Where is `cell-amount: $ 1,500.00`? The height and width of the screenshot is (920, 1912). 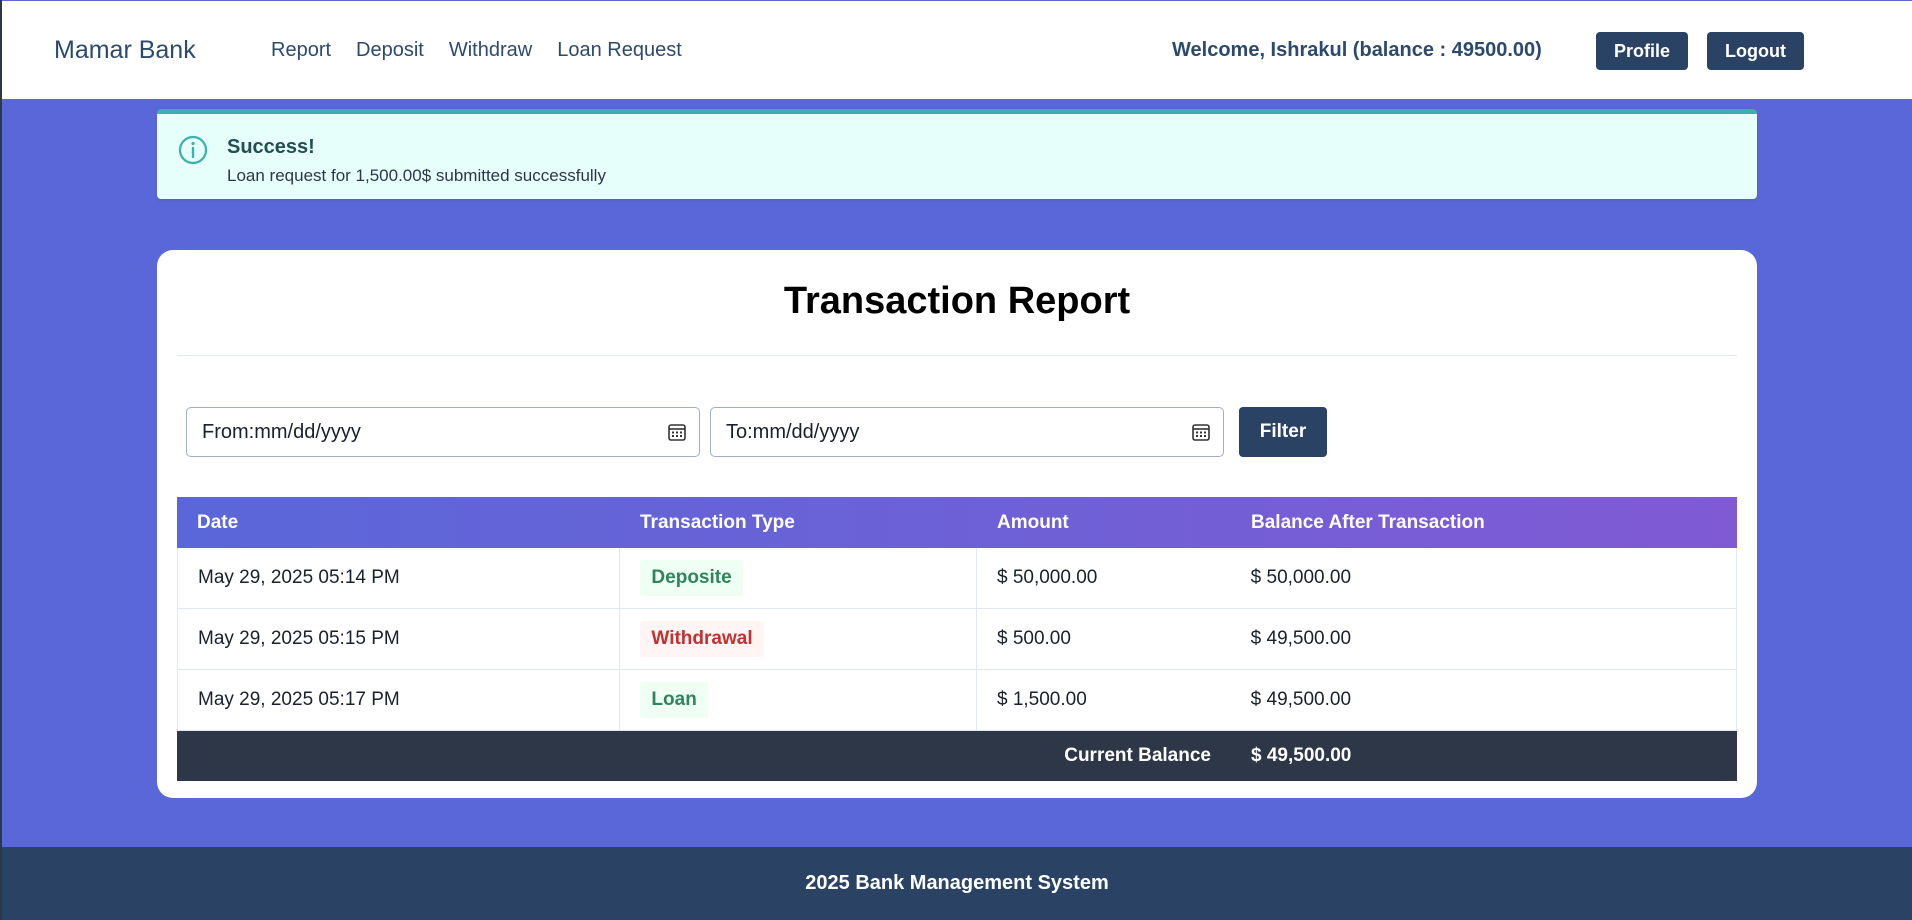 cell-amount: $ 1,500.00 is located at coordinates (1041, 699).